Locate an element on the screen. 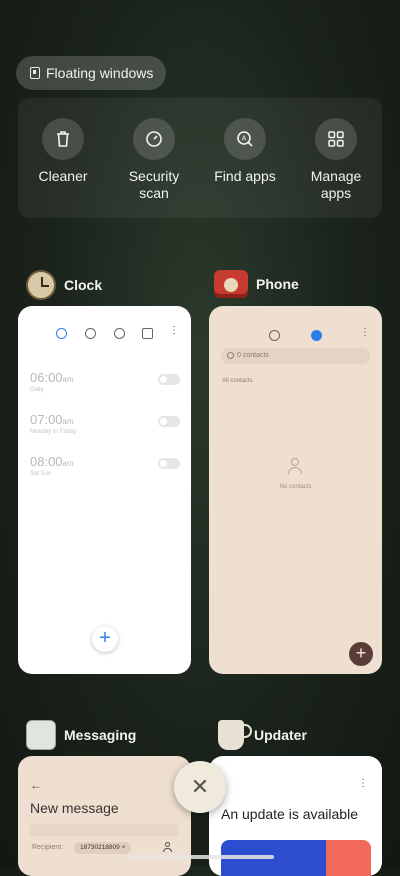 The image size is (400, 876). floating-windows-label: Floating windows is located at coordinates (100, 73).